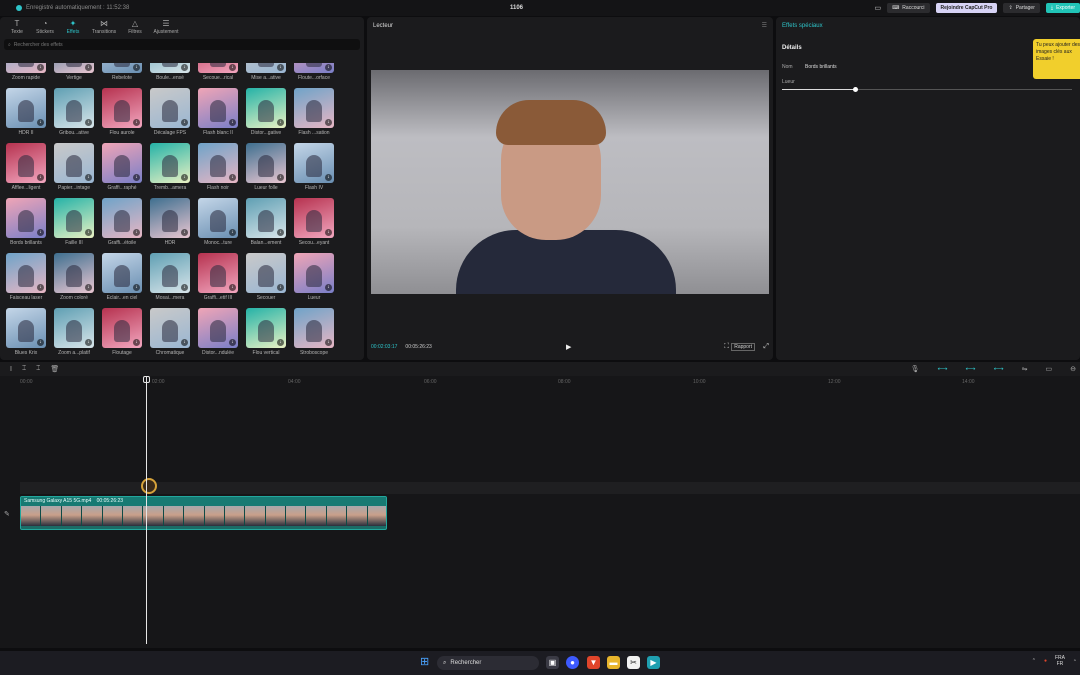 This screenshot has width=1080, height=675. I want to click on select-icon: I, so click(11, 369).